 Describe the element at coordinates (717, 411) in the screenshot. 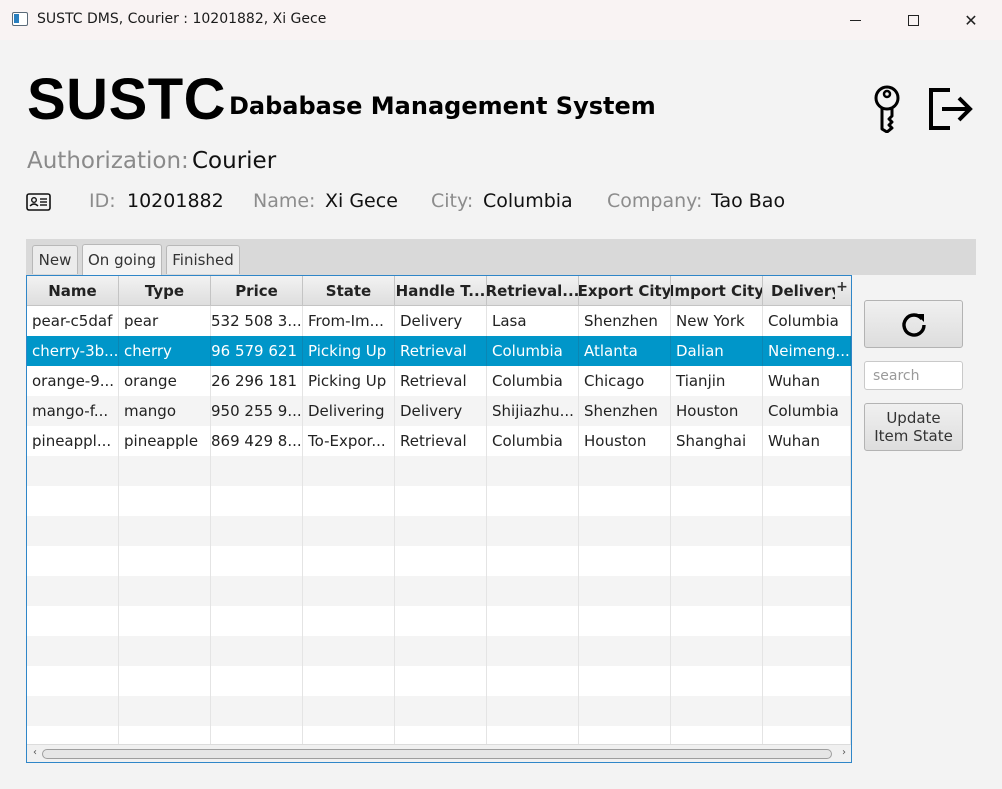

I see `cell-import-city: Houston` at that location.